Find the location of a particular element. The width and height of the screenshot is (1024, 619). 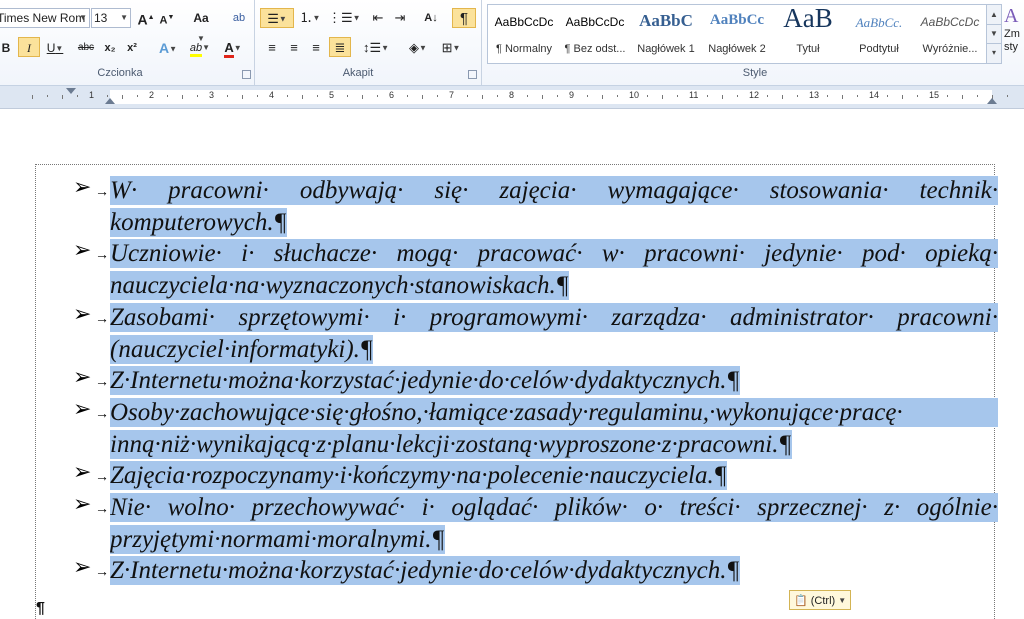

decrease-indent-button: ⇤ is located at coordinates (378, 18).